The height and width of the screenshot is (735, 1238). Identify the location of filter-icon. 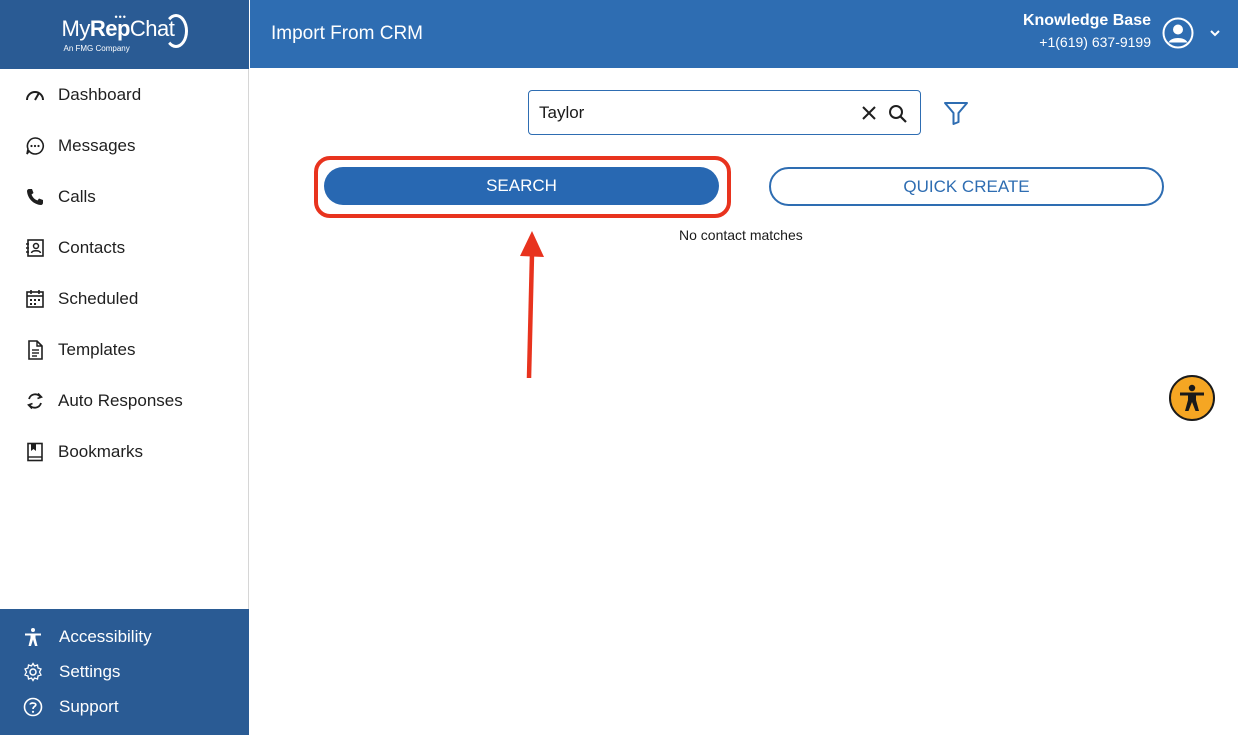
(956, 113).